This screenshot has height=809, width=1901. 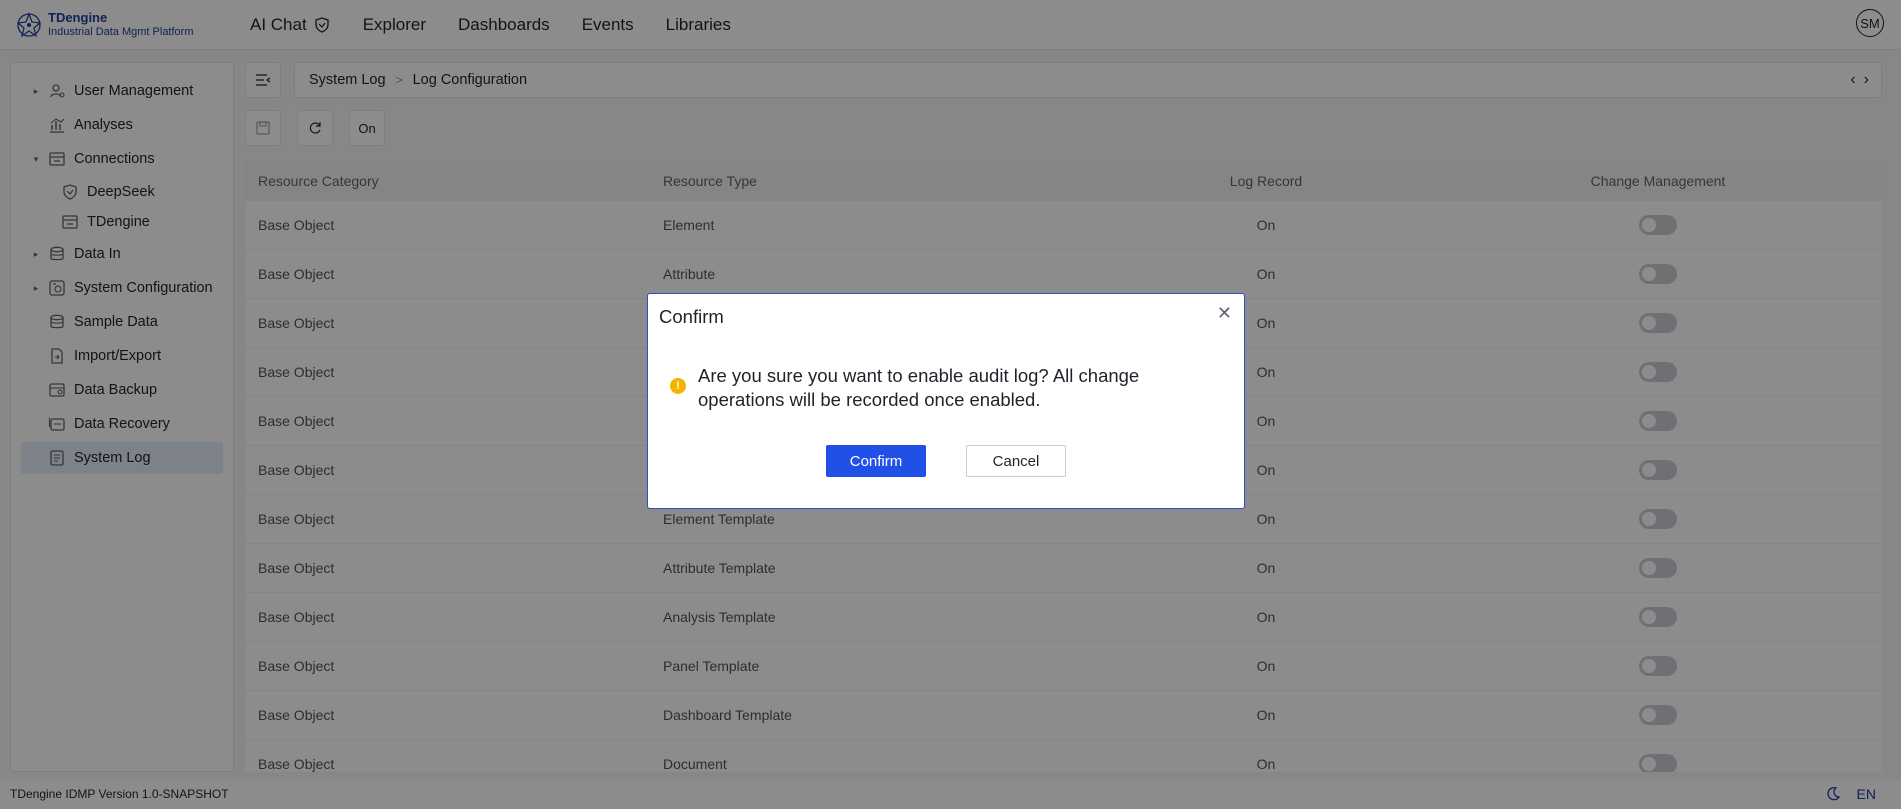 I want to click on close-icon: ✕, so click(x=1224, y=313).